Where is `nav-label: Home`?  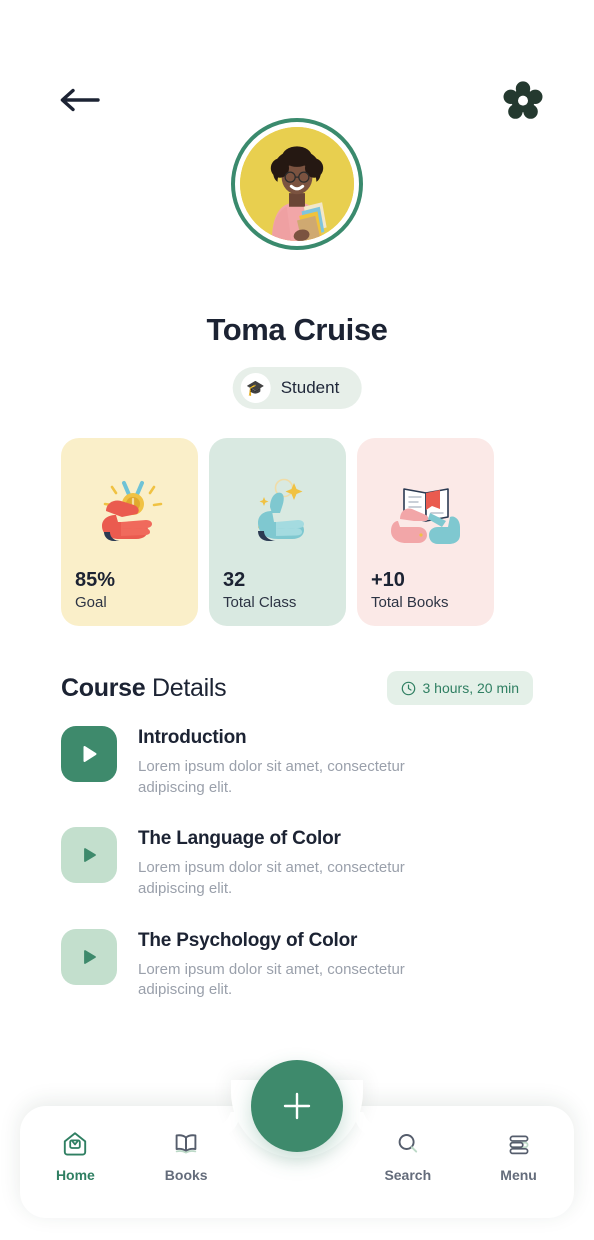 nav-label: Home is located at coordinates (75, 1175).